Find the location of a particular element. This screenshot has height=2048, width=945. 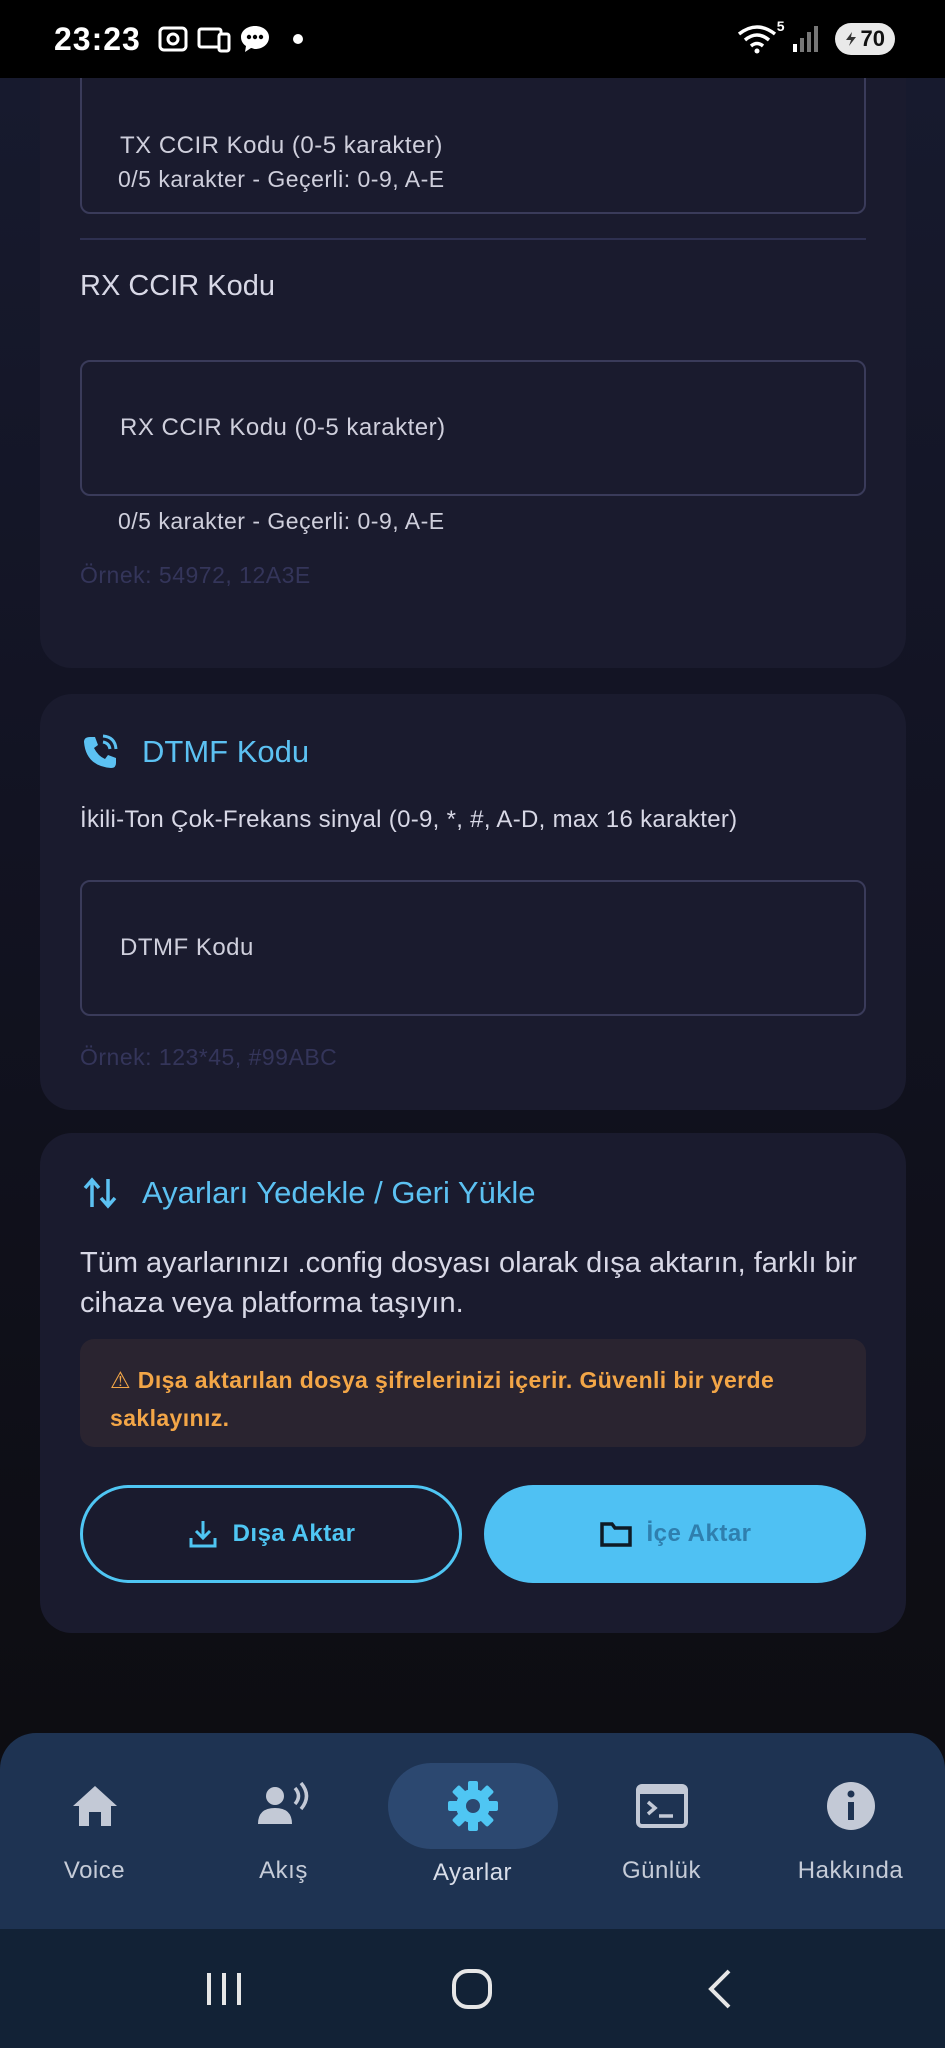

ccir-divider is located at coordinates (473, 239).